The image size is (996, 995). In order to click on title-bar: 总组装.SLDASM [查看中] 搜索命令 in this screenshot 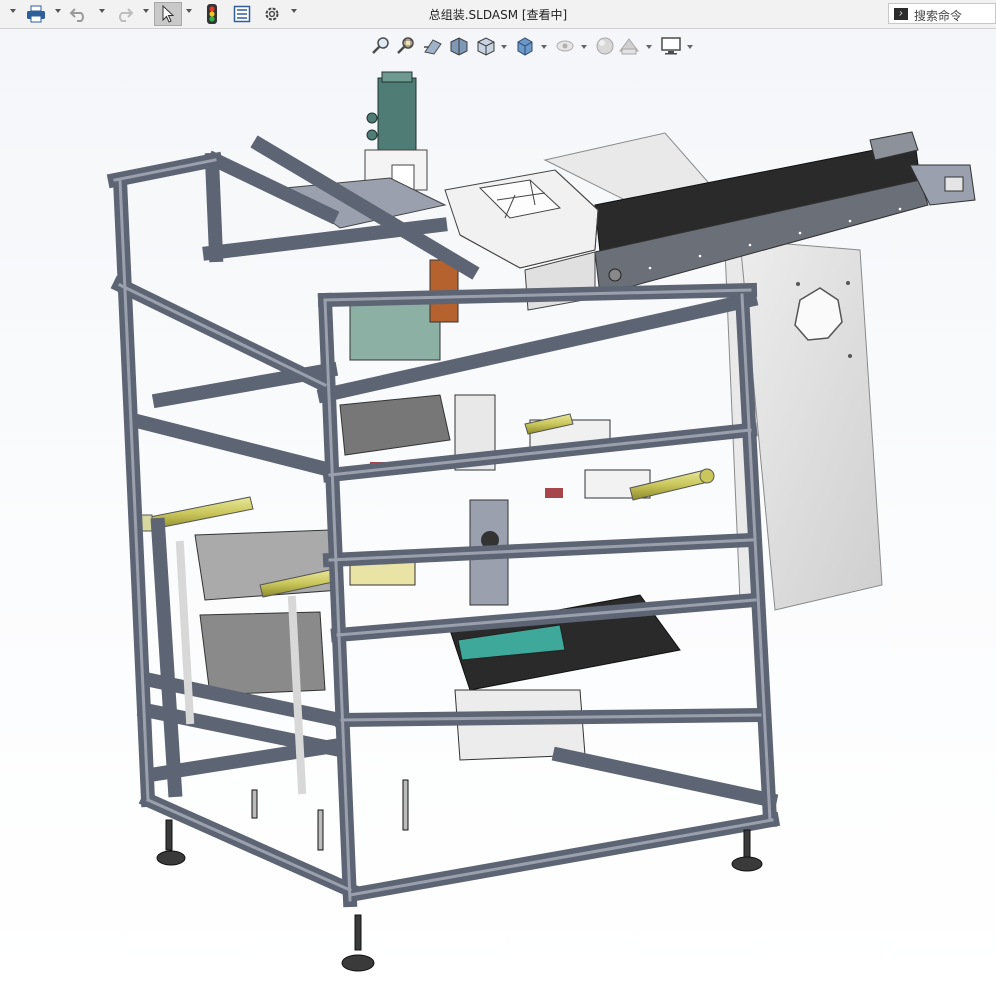, I will do `click(498, 14)`.